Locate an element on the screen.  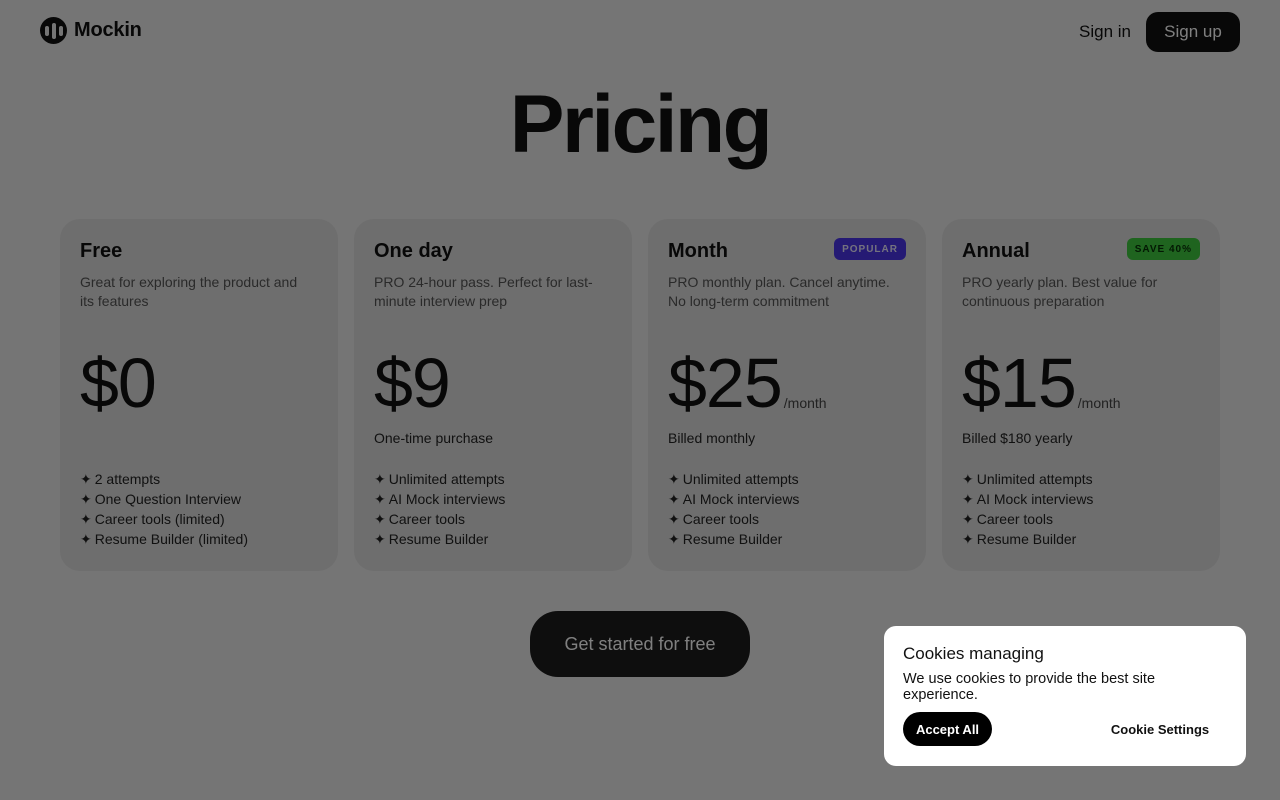
header: Mockin Sign in Sign up is located at coordinates (640, 32).